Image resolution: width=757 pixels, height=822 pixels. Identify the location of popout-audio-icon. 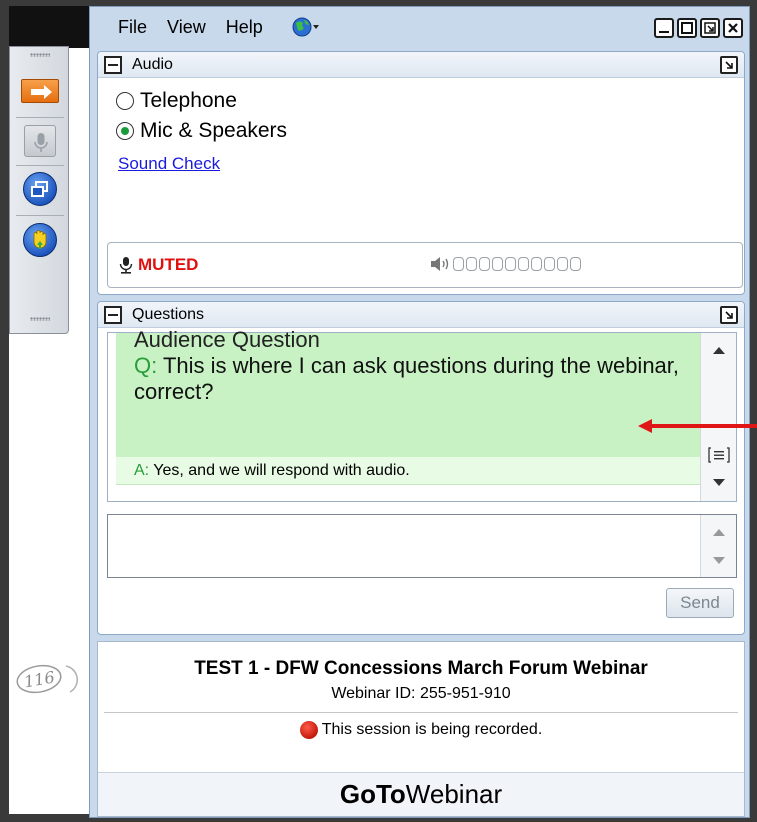
(729, 65).